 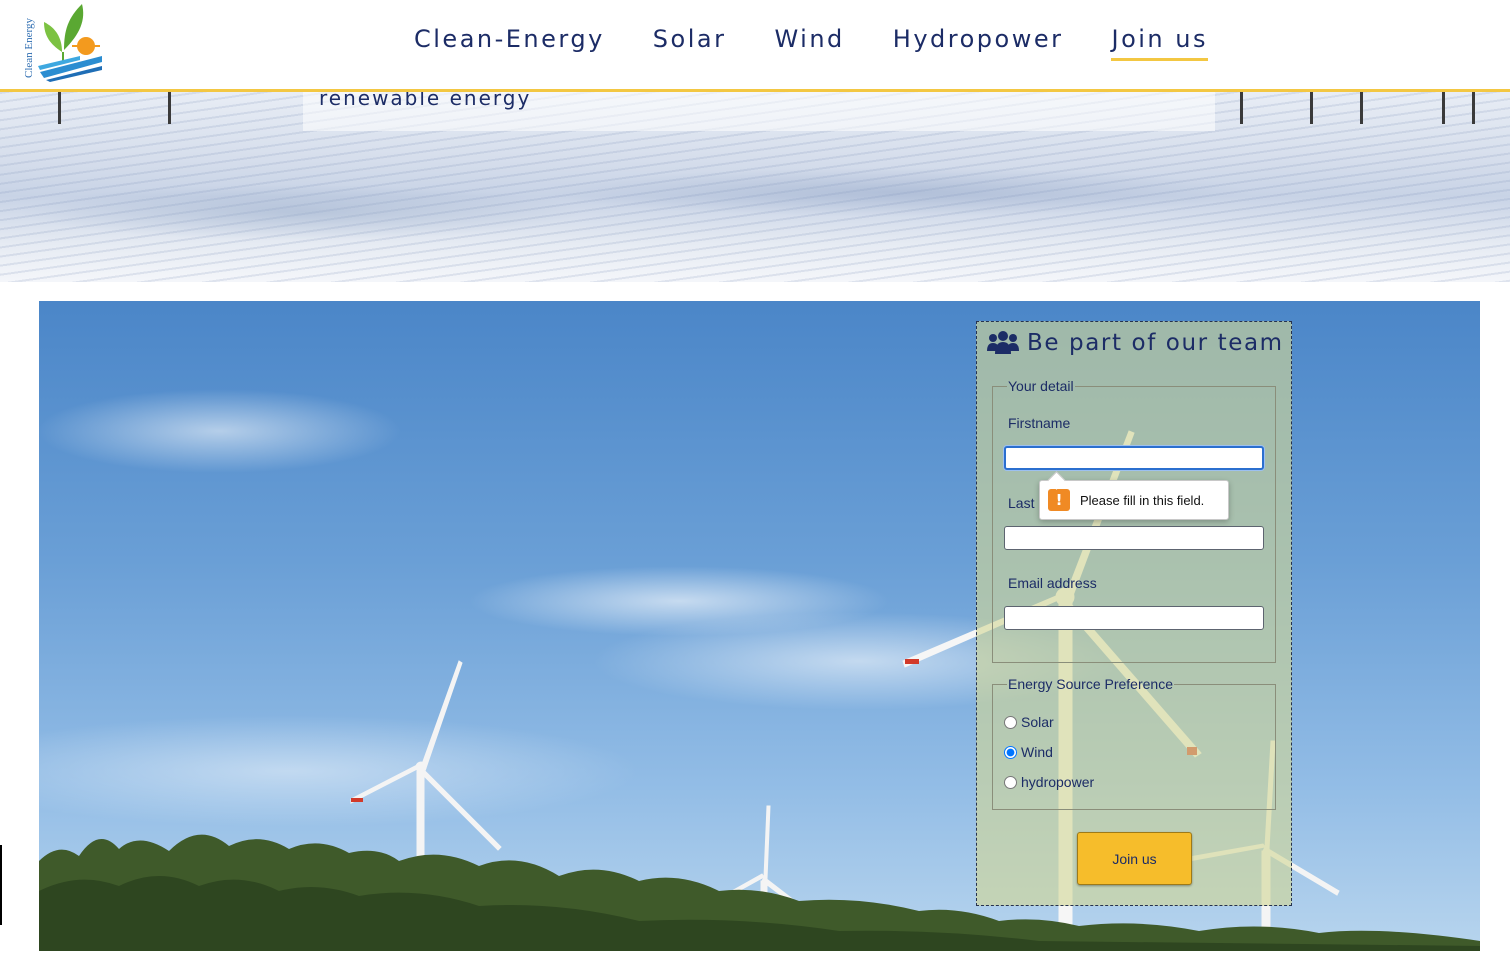 I want to click on form-title: Be part of our team, so click(x=1135, y=343).